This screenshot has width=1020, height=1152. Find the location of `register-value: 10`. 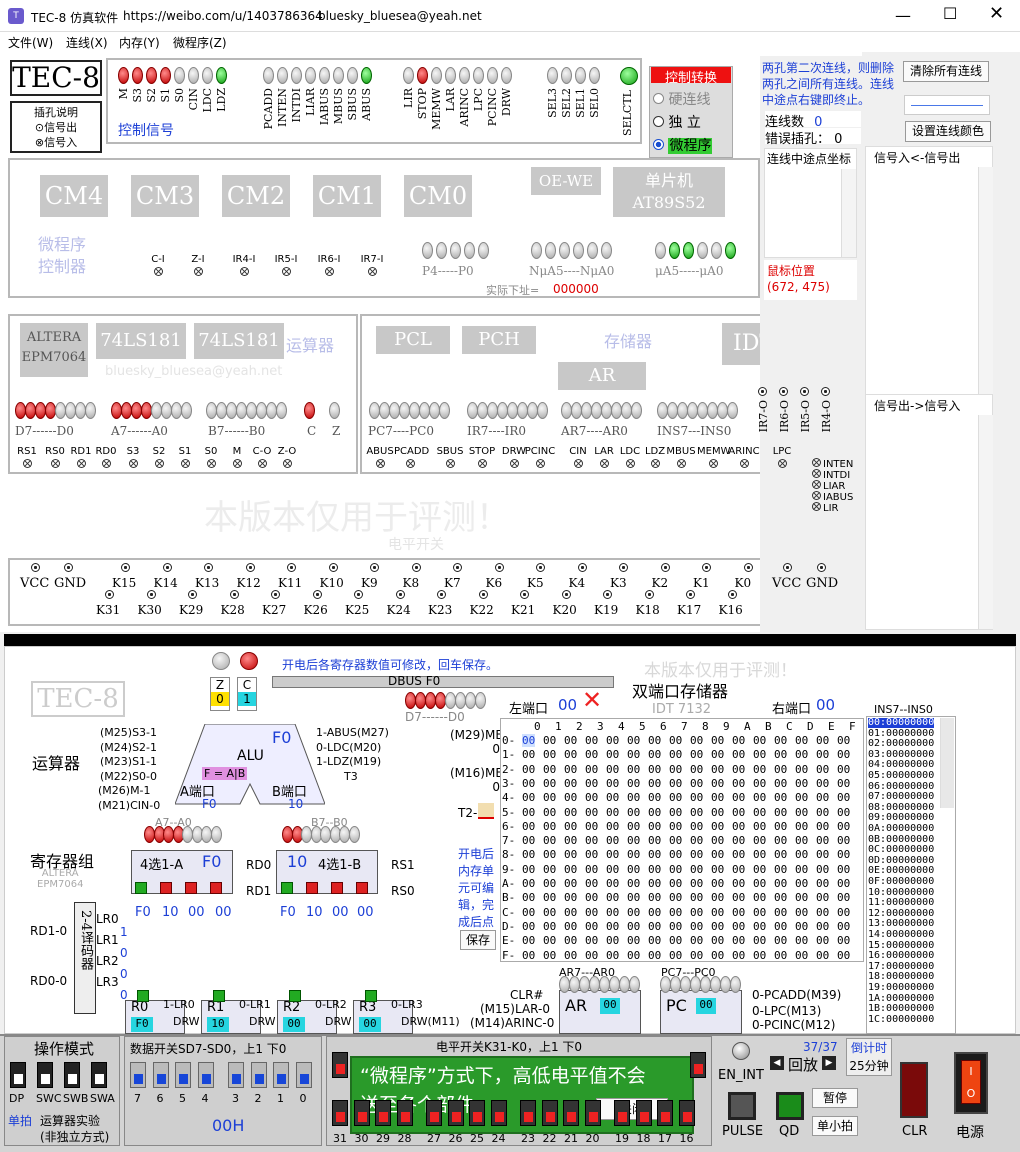

register-value: 10 is located at coordinates (218, 1024).